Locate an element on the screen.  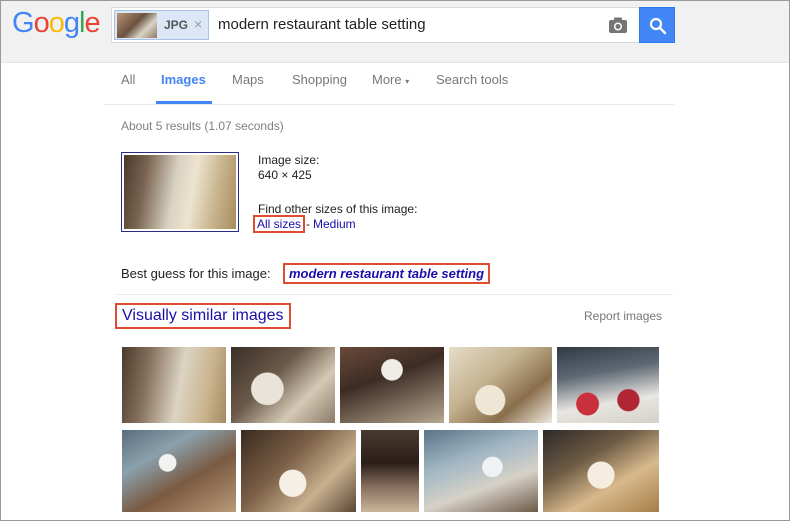
best-guess-link: modern restaurant table setting is located at coordinates (387, 273).